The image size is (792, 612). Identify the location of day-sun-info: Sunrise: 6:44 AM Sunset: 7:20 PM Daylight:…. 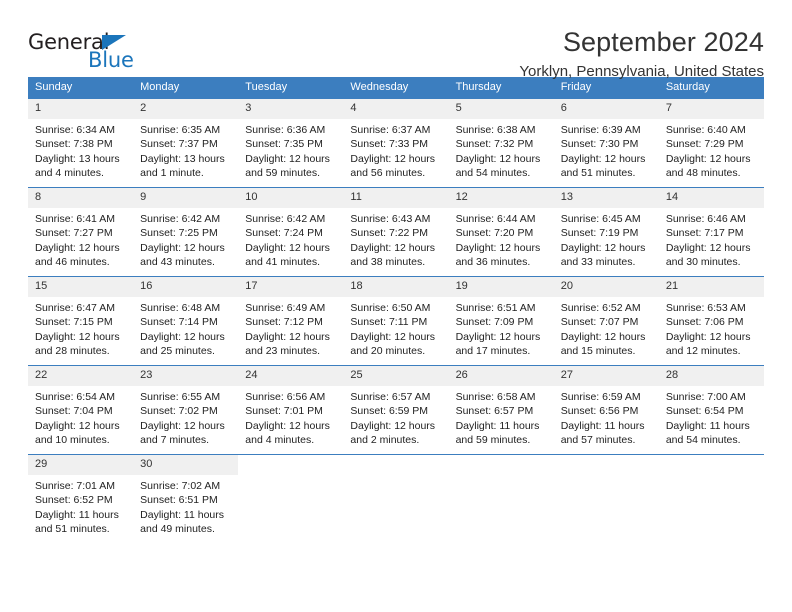
(501, 239).